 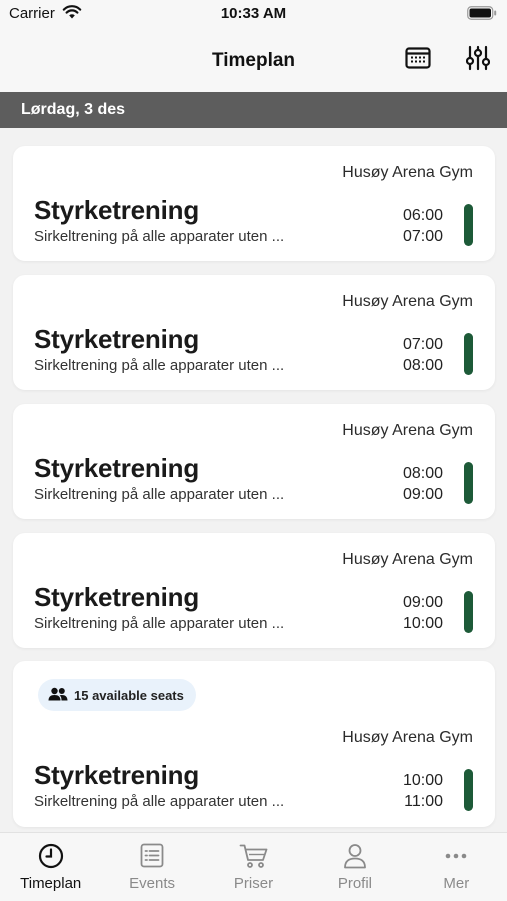 What do you see at coordinates (423, 791) in the screenshot?
I see `session-times: 10:00 11:00` at bounding box center [423, 791].